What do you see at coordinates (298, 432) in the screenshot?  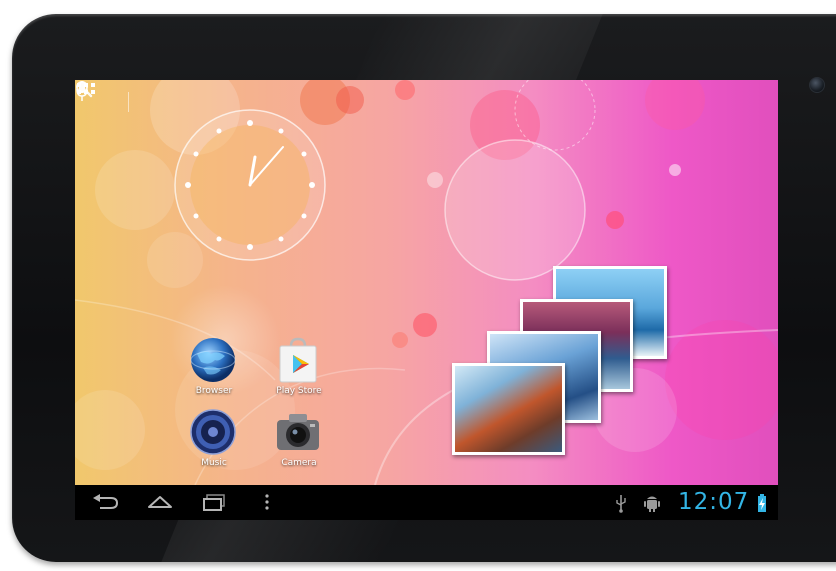 I see `camera-icon` at bounding box center [298, 432].